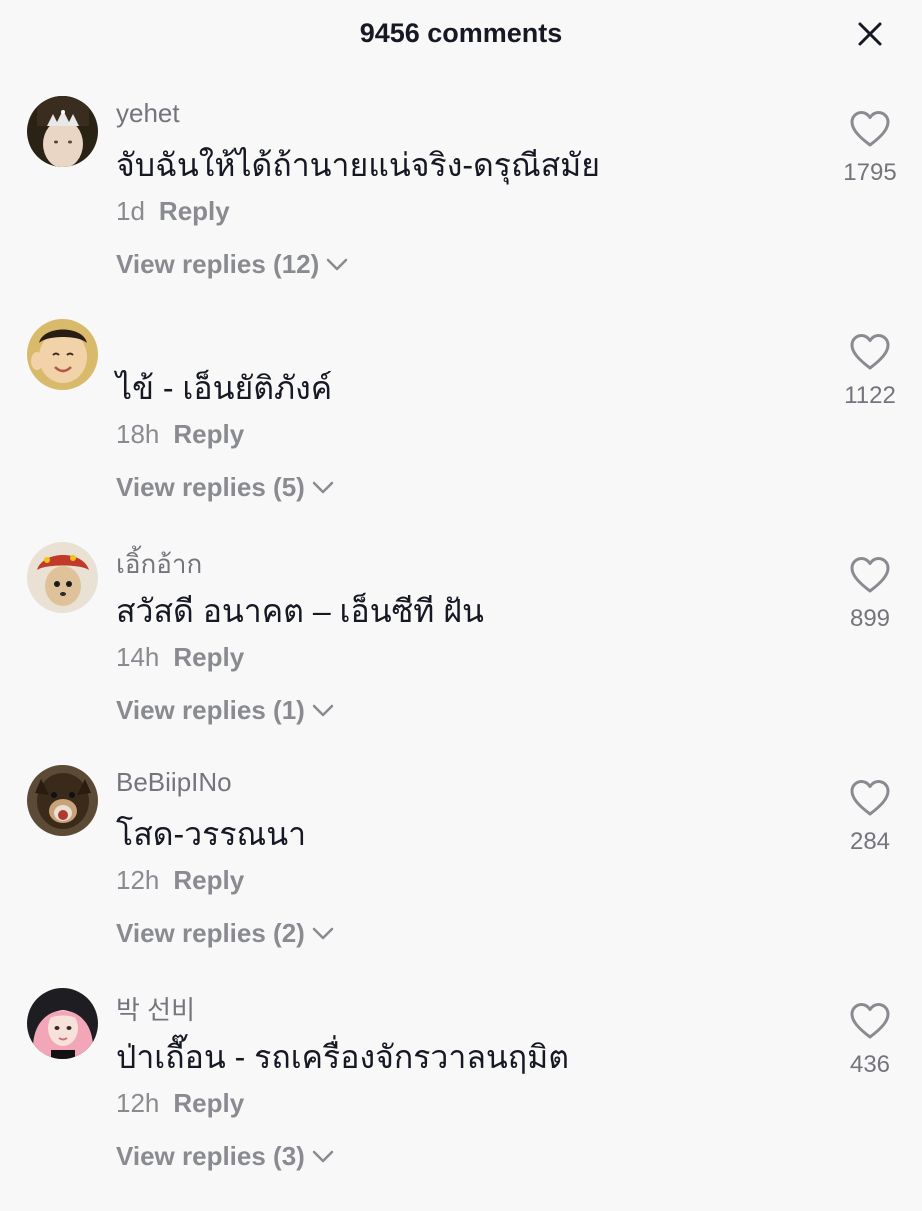 Image resolution: width=922 pixels, height=1211 pixels. What do you see at coordinates (148, 113) in the screenshot?
I see `comment-username: yehet` at bounding box center [148, 113].